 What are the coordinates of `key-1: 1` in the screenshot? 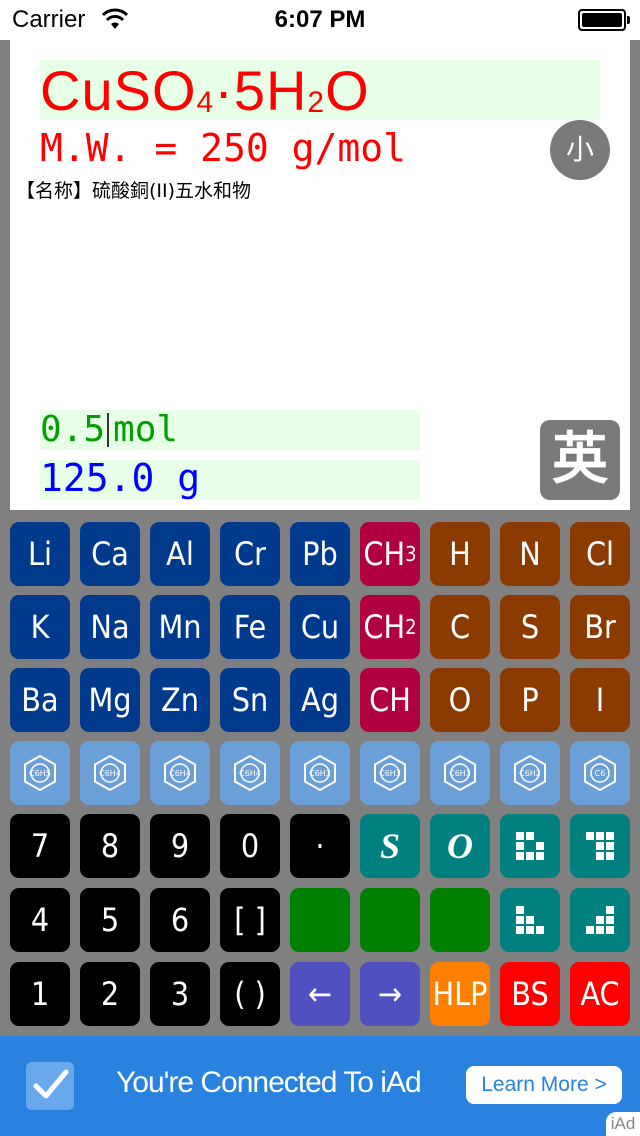 It's located at (40, 994).